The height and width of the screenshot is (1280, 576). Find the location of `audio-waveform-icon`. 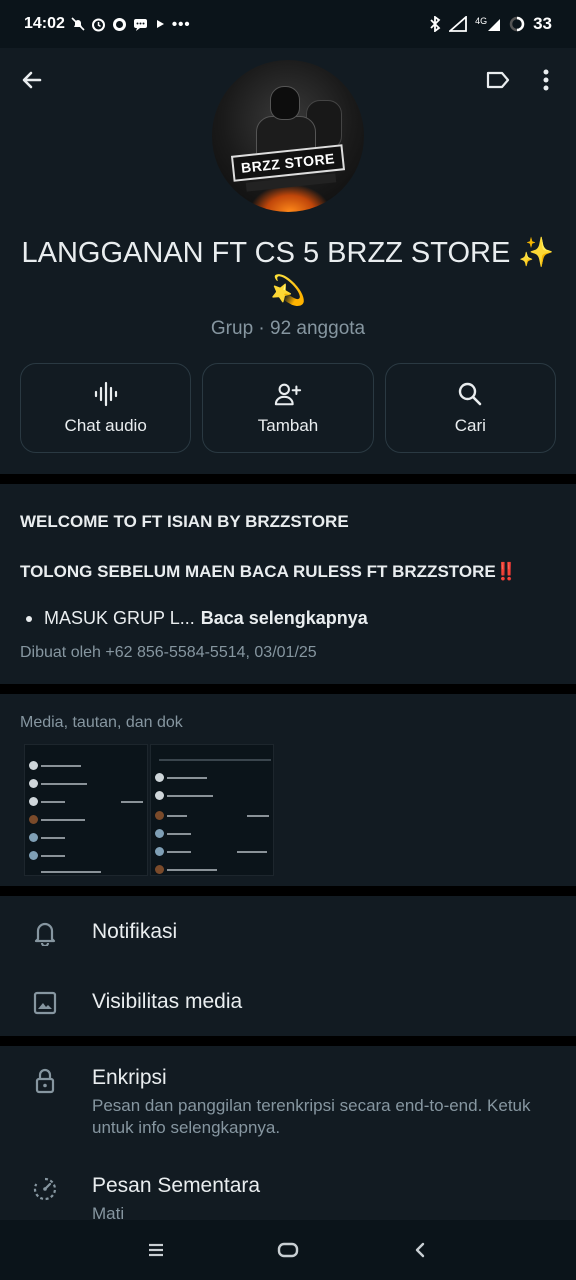

audio-waveform-icon is located at coordinates (106, 394).